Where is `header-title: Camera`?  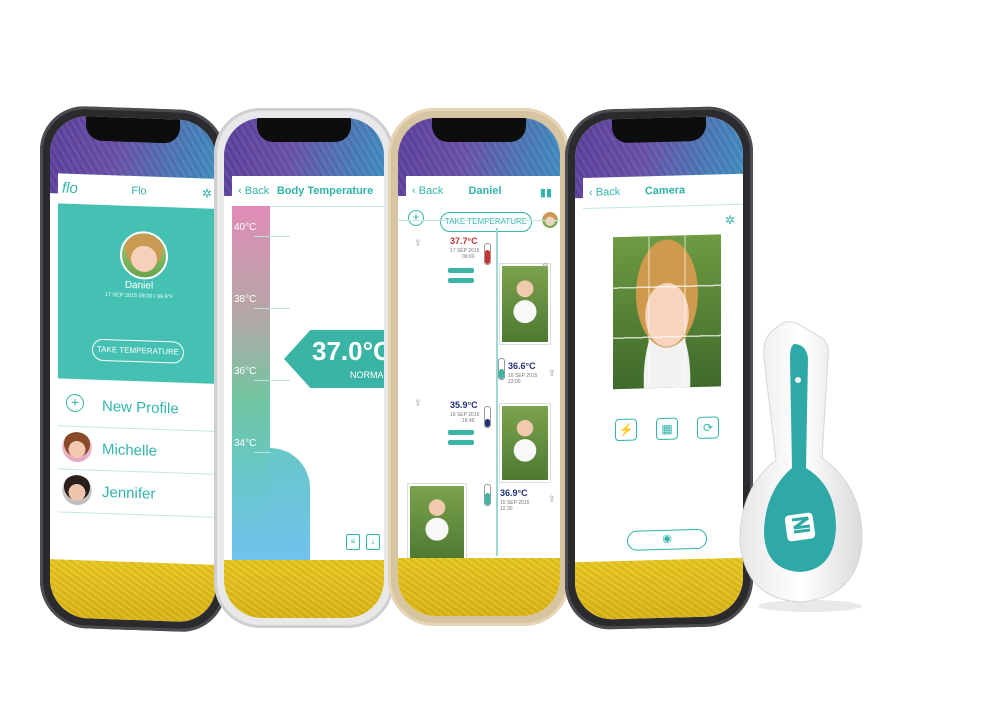 header-title: Camera is located at coordinates (665, 191).